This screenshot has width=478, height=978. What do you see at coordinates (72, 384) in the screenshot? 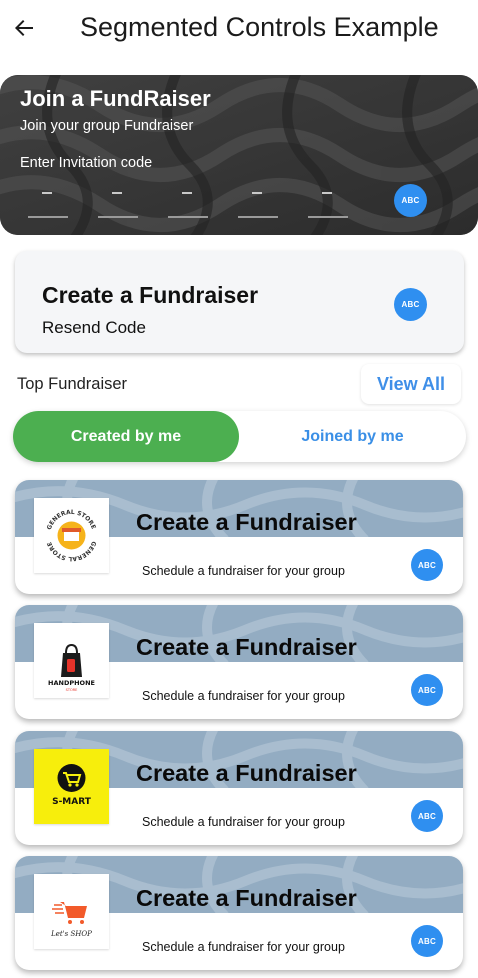
I see `top-fundraiser-heading: Top Fundraiser` at bounding box center [72, 384].